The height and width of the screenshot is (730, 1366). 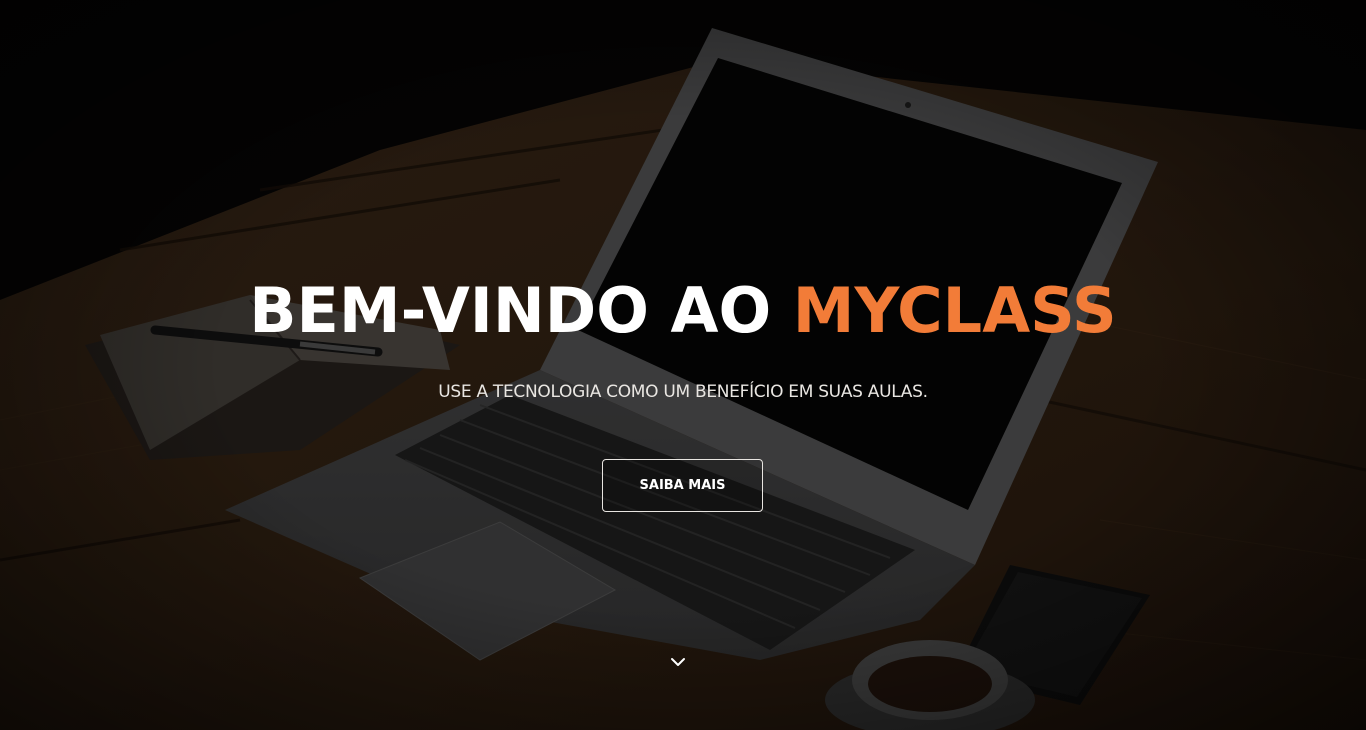 I want to click on hero-headline: BEM-VINDO AO MYCLASS, so click(x=683, y=311).